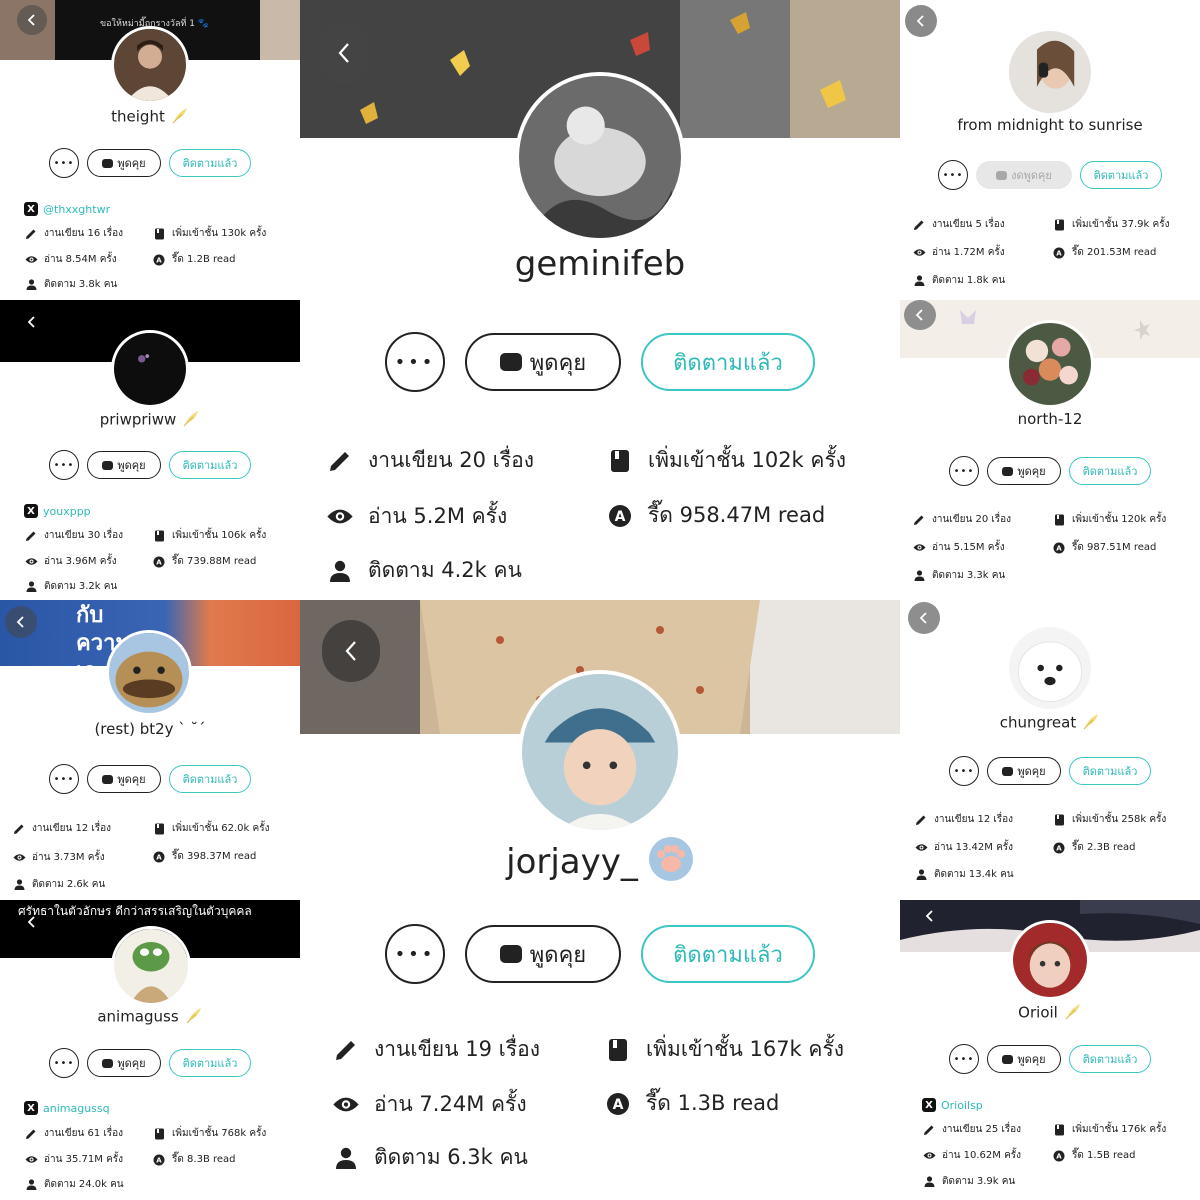 This screenshot has height=1200, width=1200. I want to click on stat-followers: ติดตาม 24.0k คน, so click(74, 1184).